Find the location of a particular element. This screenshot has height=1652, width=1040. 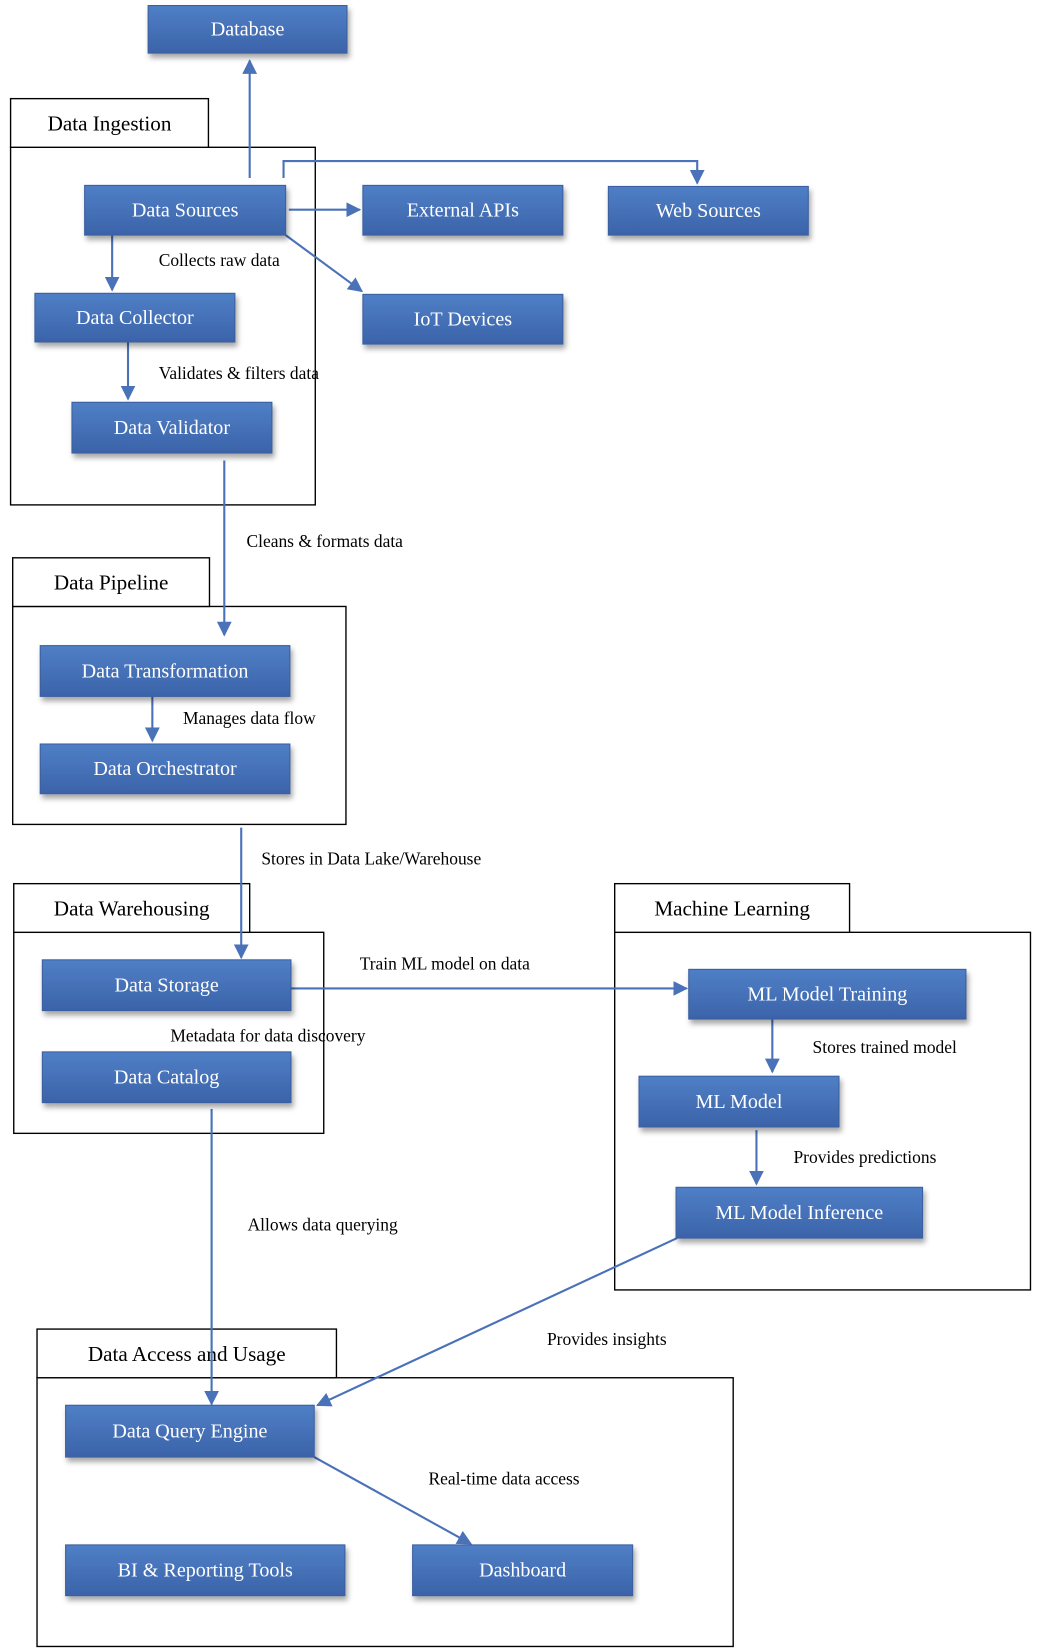

edge-label: Provides predictions is located at coordinates (864, 1157).